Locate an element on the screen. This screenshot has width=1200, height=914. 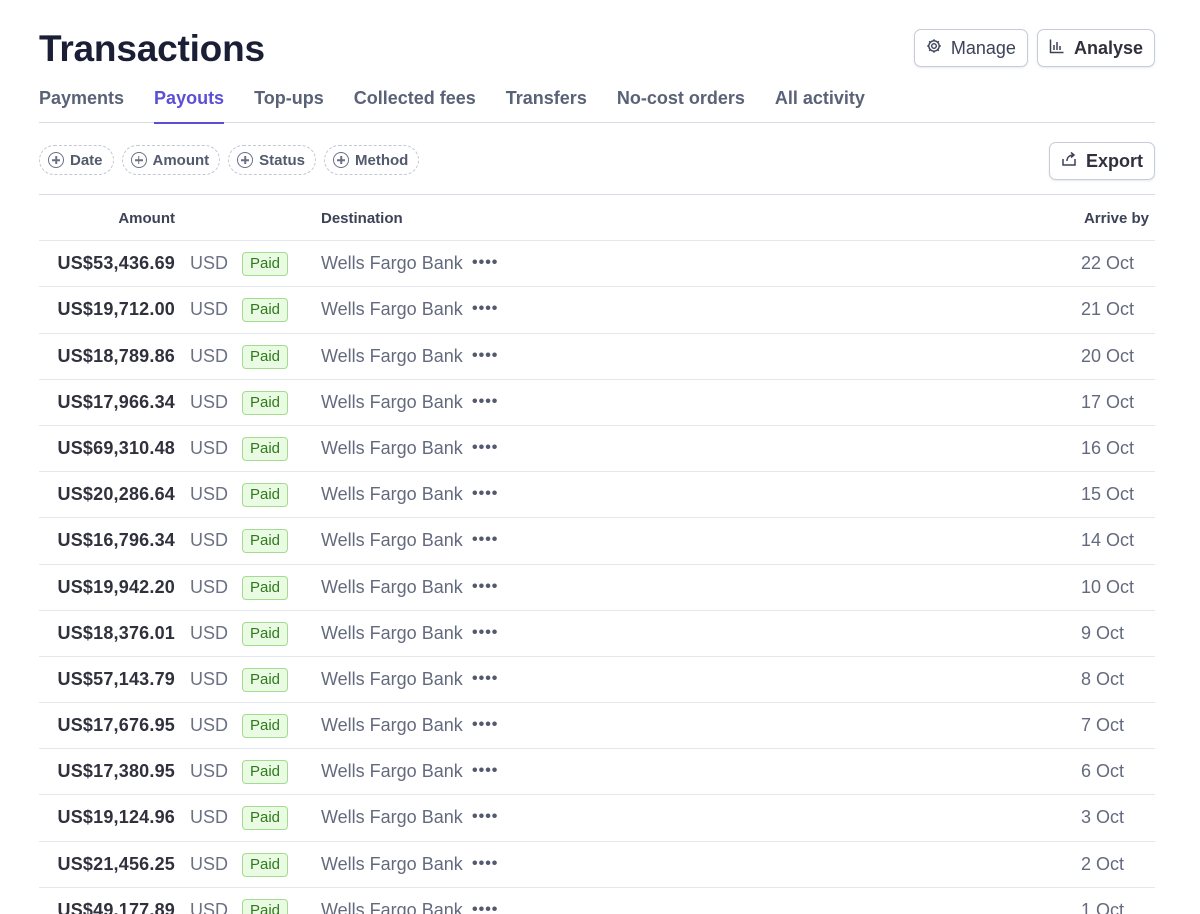
payout-arrive-by: 21 Oct is located at coordinates (1108, 309).